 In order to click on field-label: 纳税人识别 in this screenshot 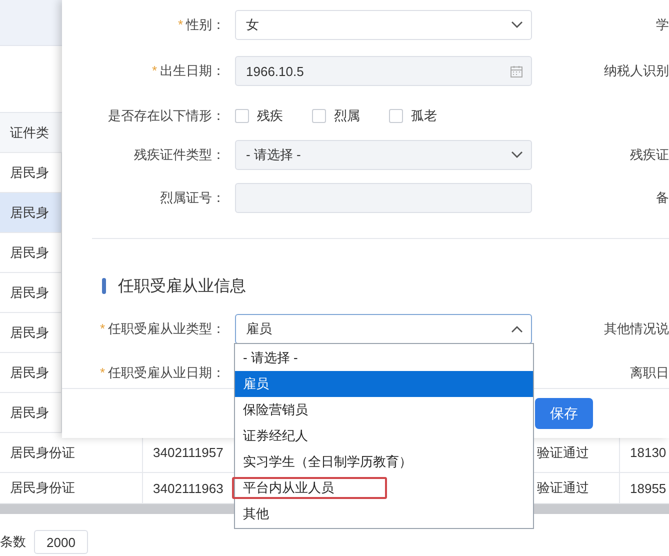, I will do `click(636, 71)`.